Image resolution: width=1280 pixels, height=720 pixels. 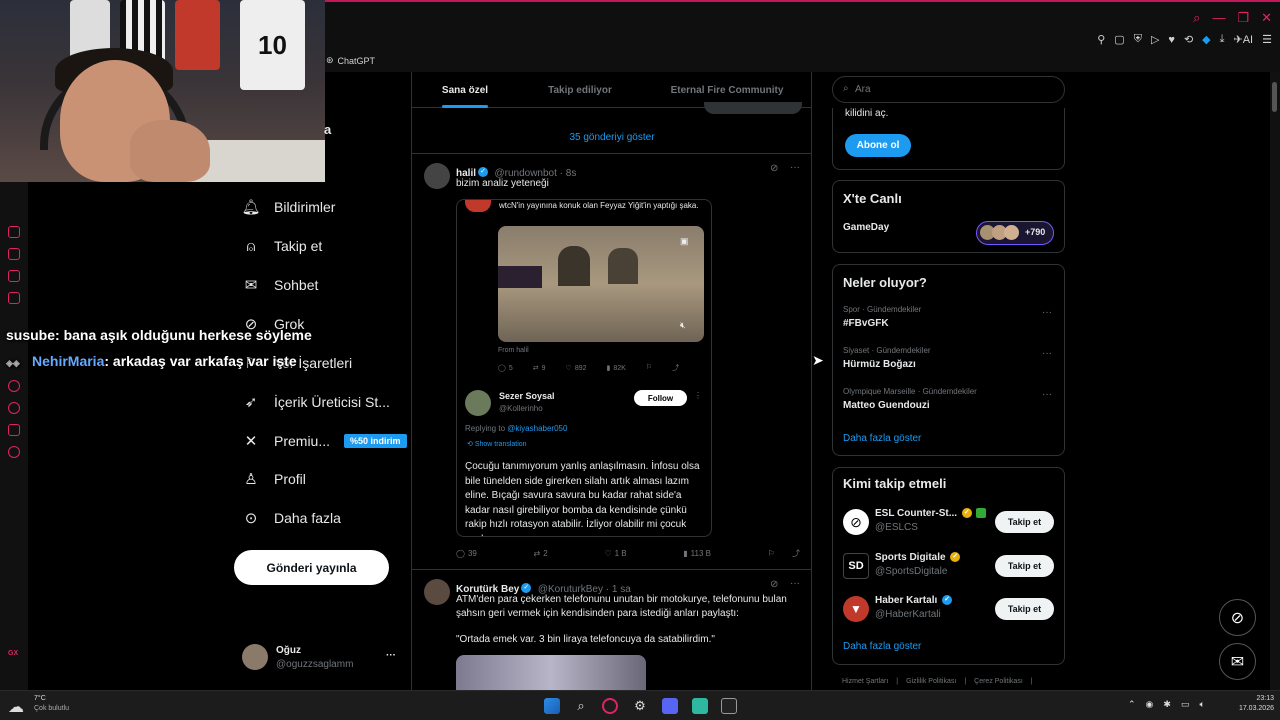 What do you see at coordinates (323, 659) in the screenshot?
I see `account-switcher: Oğuz @oguzzsaglamm ···` at bounding box center [323, 659].